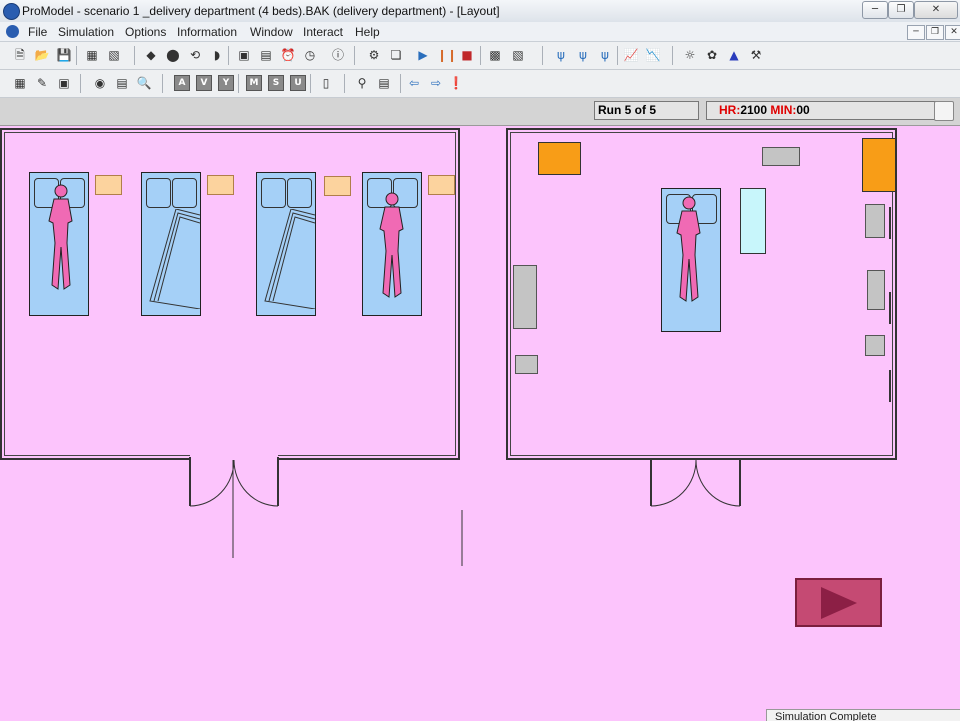 The image size is (960, 721). I want to click on tools-icon: ⚒, so click(756, 55).